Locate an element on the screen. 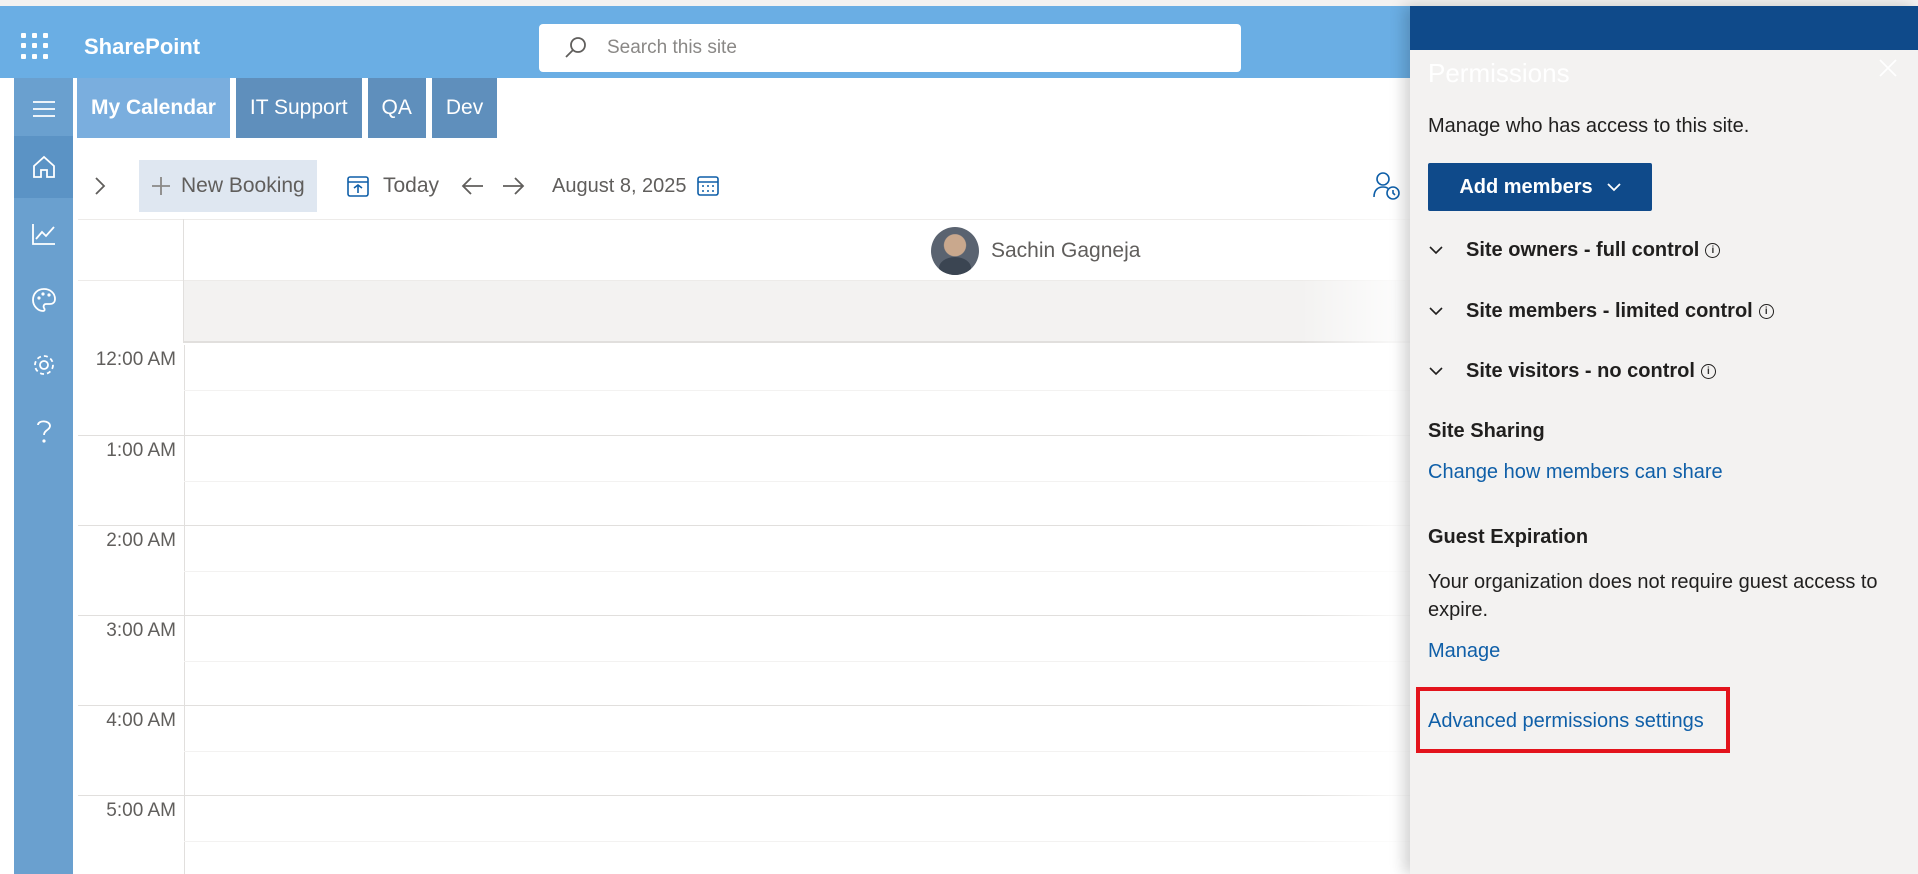 The width and height of the screenshot is (1918, 874). hour-row: 5:00 AM is located at coordinates (748, 834).